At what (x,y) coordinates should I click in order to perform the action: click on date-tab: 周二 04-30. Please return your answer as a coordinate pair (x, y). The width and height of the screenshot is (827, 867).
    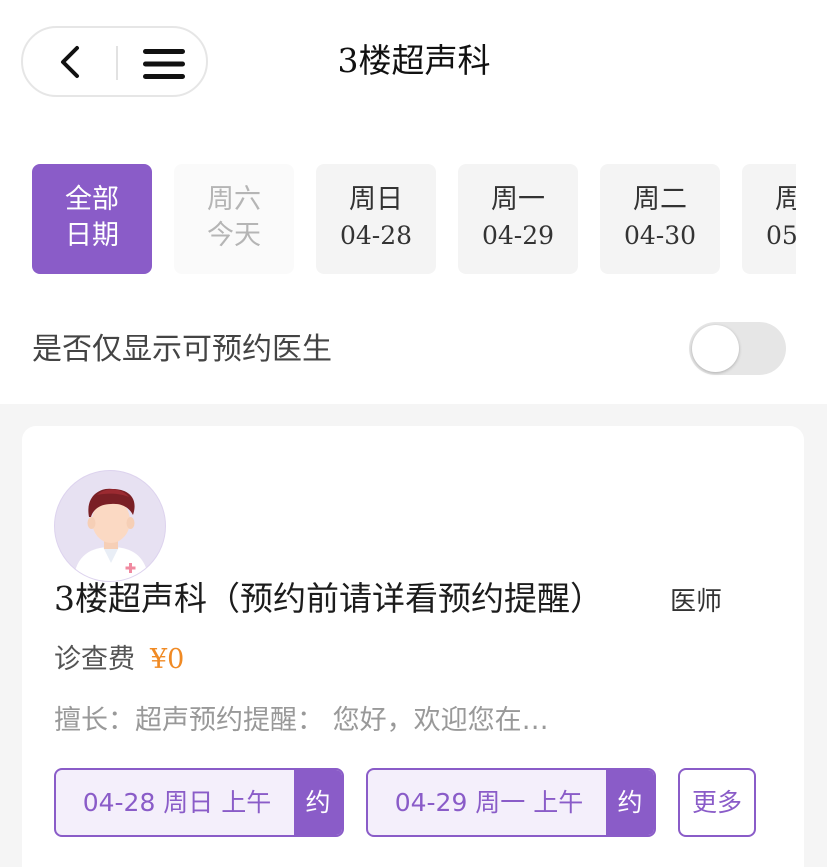
    Looking at the image, I should click on (660, 219).